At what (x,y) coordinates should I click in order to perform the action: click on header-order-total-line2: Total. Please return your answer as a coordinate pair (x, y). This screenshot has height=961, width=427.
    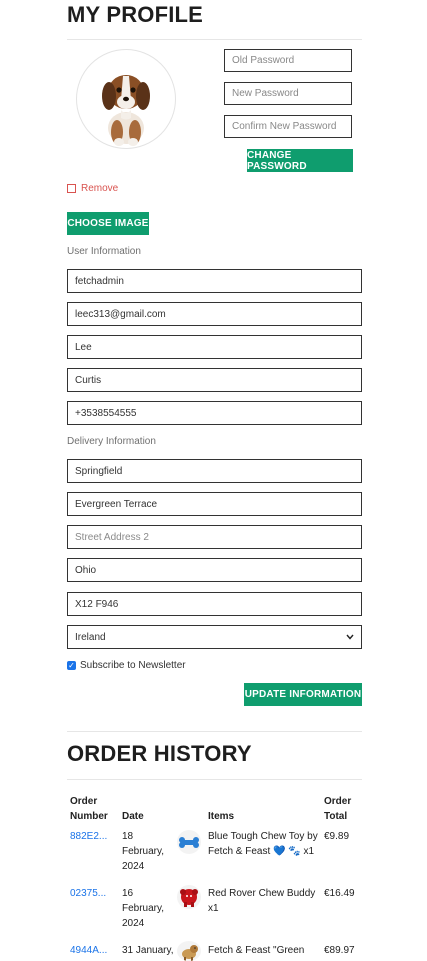
    Looking at the image, I should click on (336, 816).